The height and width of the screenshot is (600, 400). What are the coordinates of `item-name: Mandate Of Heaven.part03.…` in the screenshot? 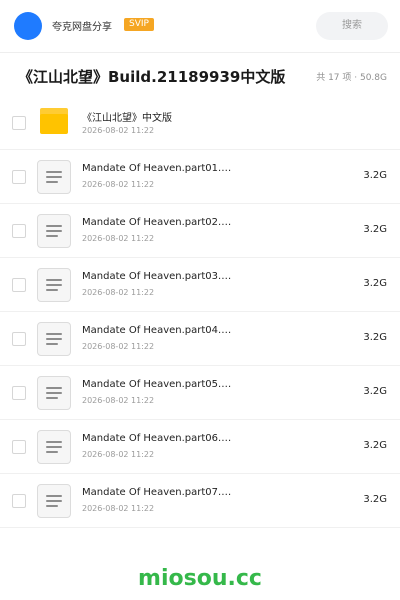 It's located at (157, 276).